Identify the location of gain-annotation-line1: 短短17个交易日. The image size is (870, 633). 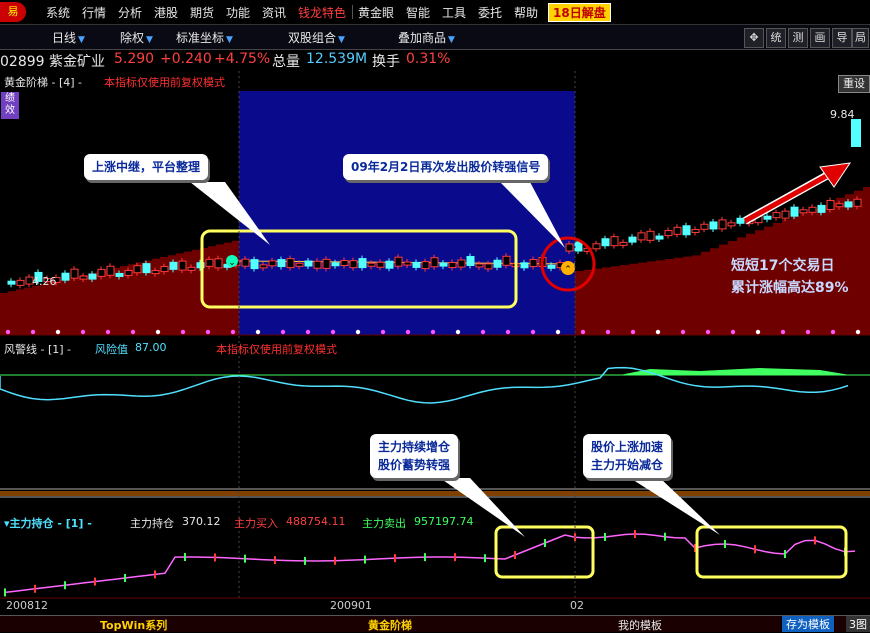
(783, 266).